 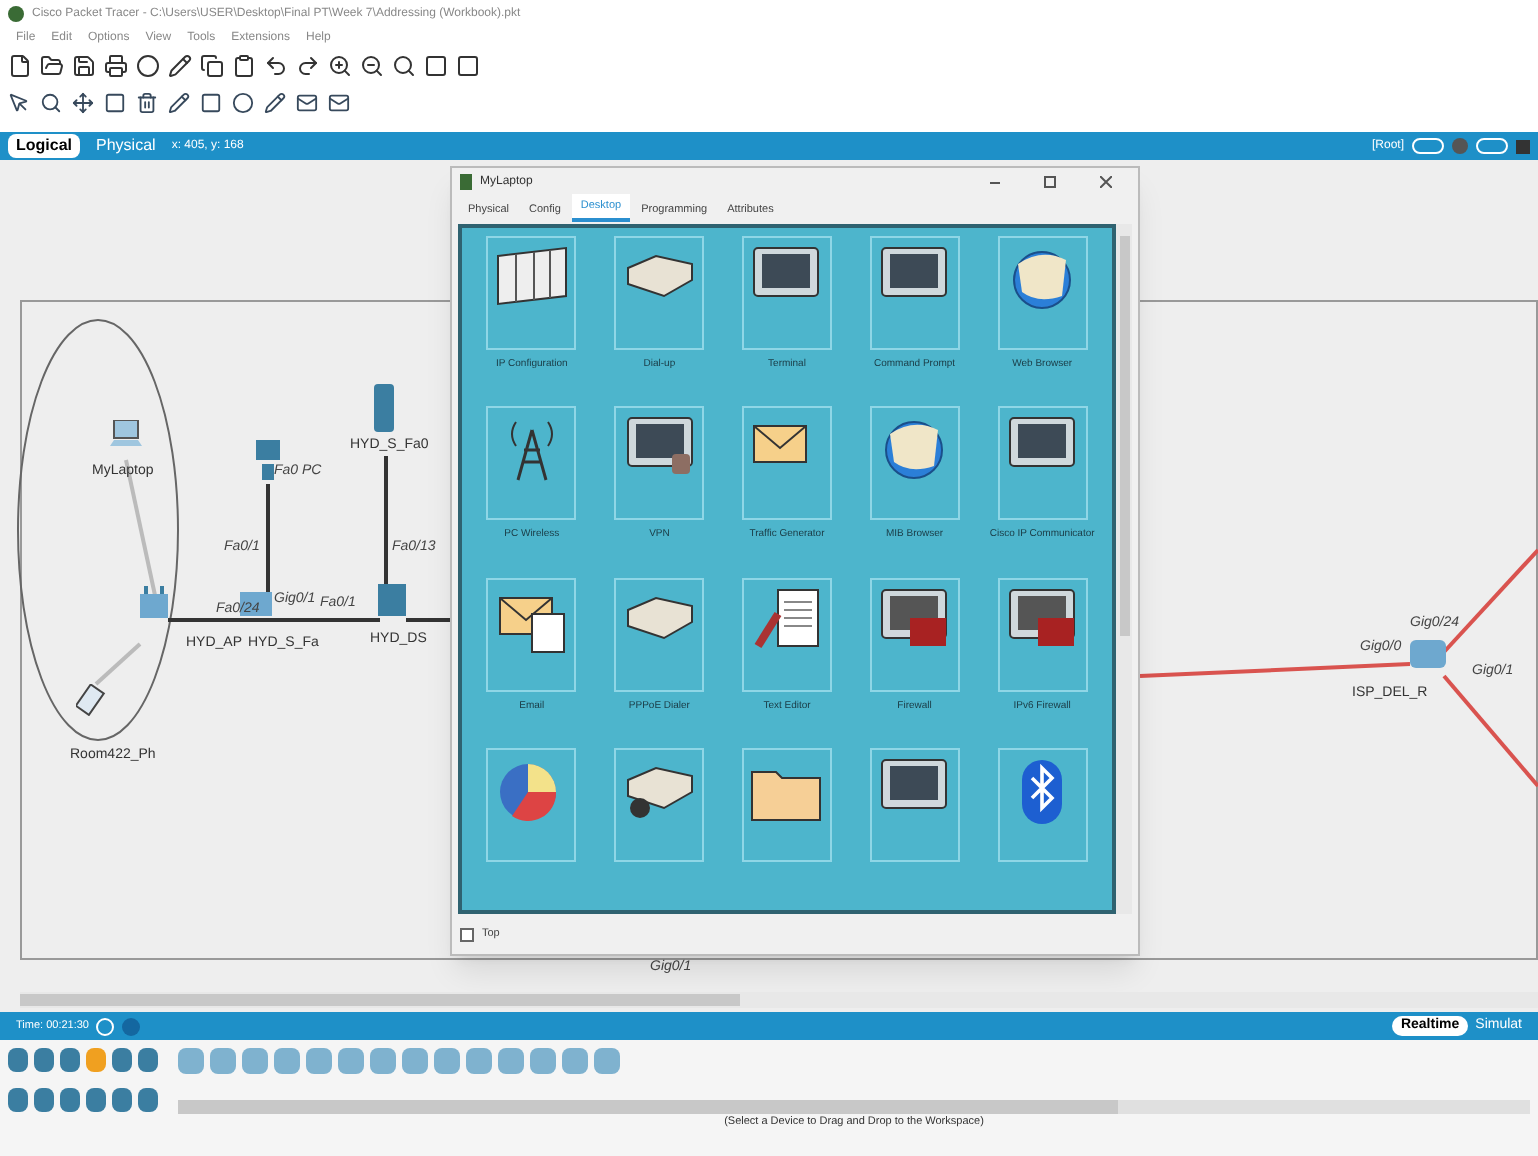 I want to click on power-button, so click(x=105, y=1026).